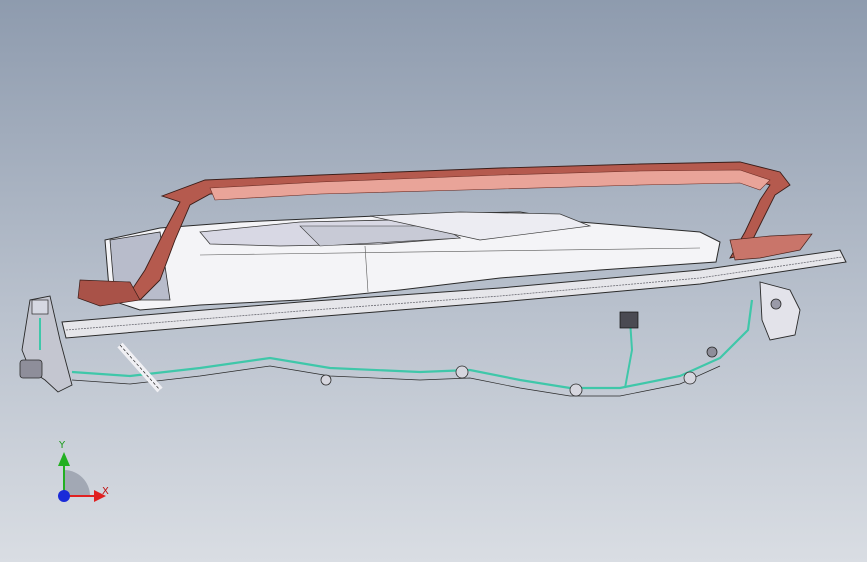 This screenshot has width=867, height=562. Describe the element at coordinates (105, 491) in the screenshot. I see `x-axis-label: X` at that location.